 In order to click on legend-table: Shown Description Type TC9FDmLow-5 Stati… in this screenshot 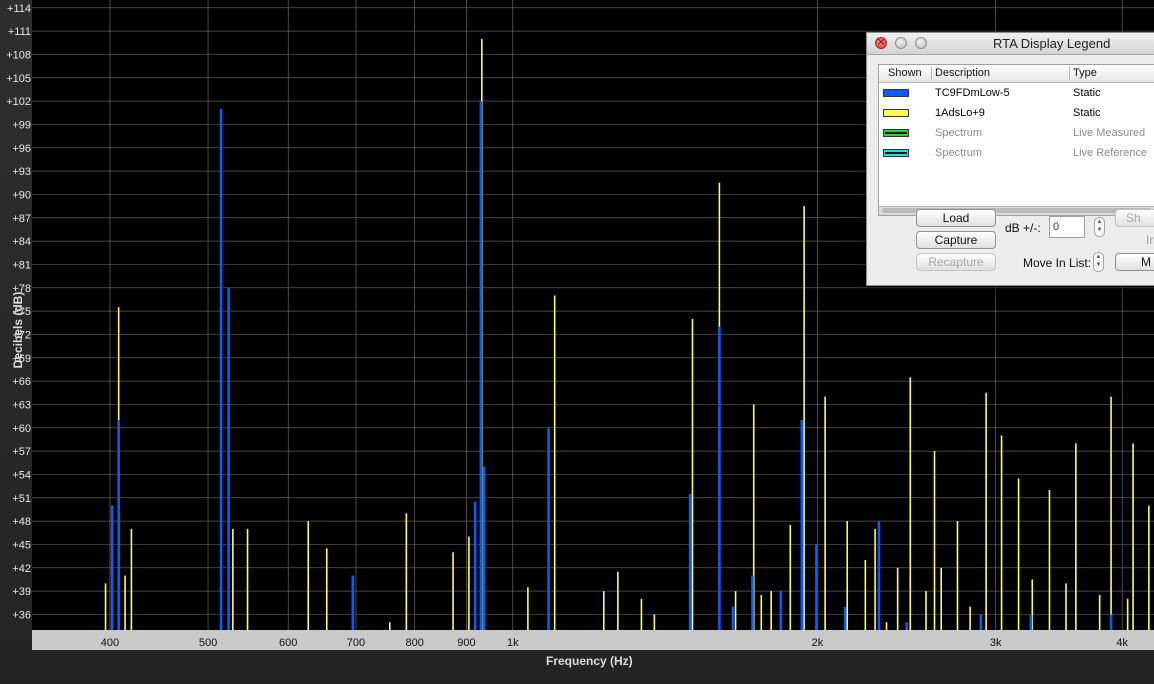, I will do `click(1016, 140)`.